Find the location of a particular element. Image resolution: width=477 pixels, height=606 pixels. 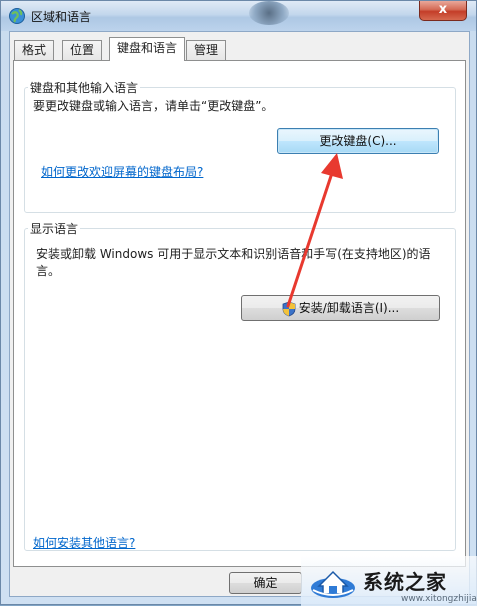

annotation-arrow-head is located at coordinates (332, 166).